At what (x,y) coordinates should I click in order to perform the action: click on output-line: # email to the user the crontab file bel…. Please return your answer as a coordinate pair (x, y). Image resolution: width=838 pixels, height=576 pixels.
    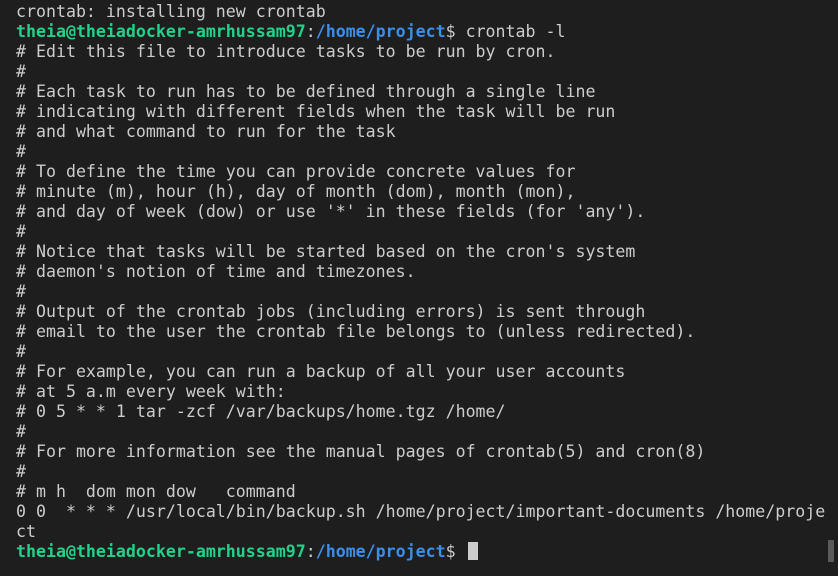
    Looking at the image, I should click on (421, 332).